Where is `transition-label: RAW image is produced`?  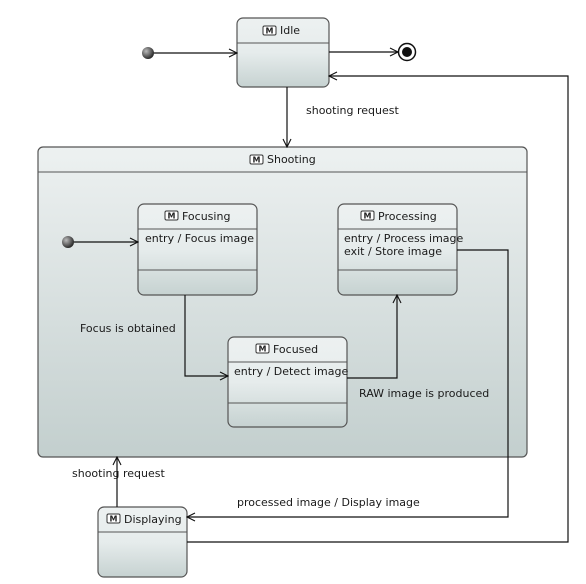
transition-label: RAW image is produced is located at coordinates (424, 393).